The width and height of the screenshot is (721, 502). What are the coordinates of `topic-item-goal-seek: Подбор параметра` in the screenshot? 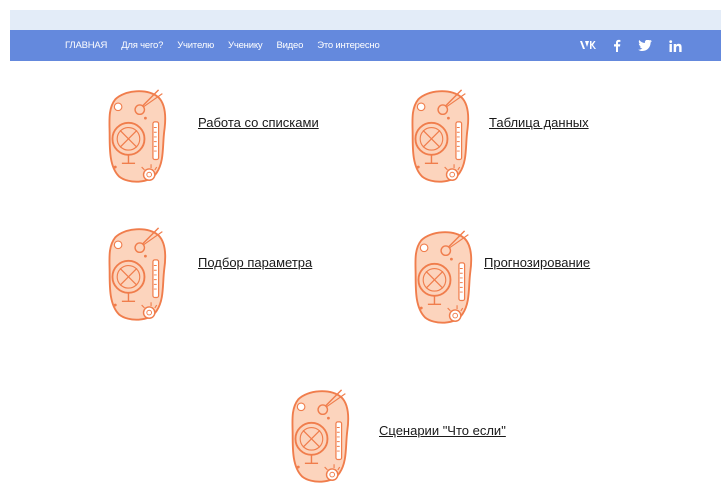 It's located at (208, 274).